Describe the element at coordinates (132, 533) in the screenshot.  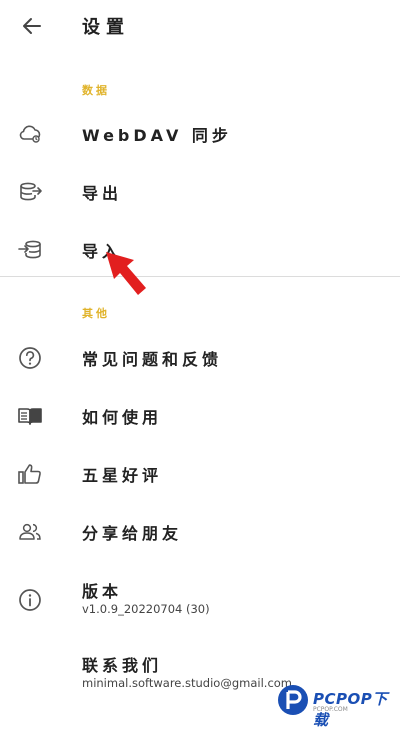
I see `share-label: 分享给朋友` at that location.